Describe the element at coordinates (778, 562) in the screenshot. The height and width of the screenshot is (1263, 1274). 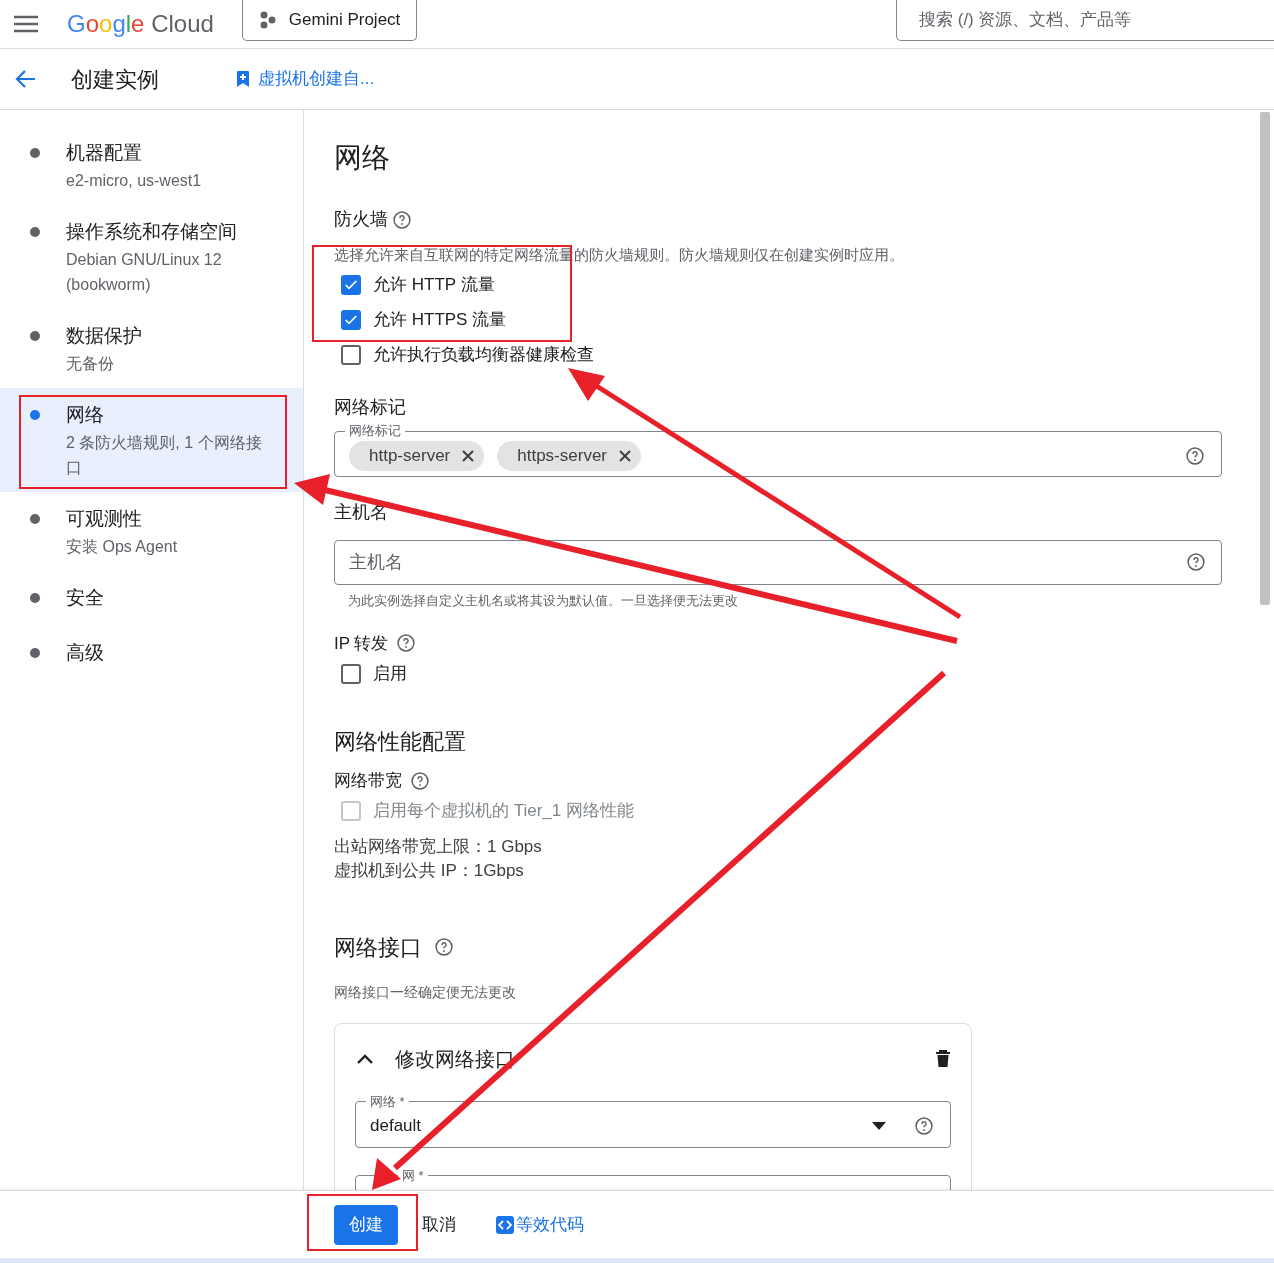
I see `hostname-field: 主机名` at that location.